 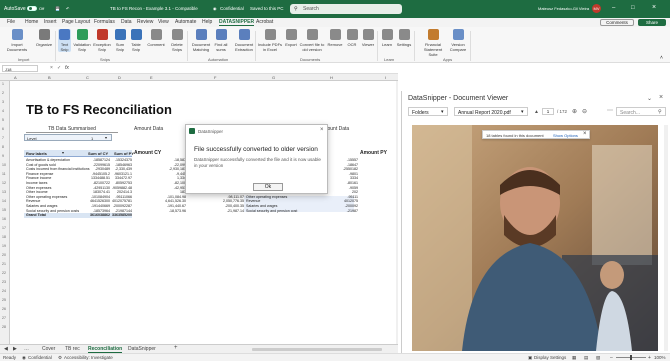 I want to click on page-up-icon: ▲, so click(x=536, y=112).